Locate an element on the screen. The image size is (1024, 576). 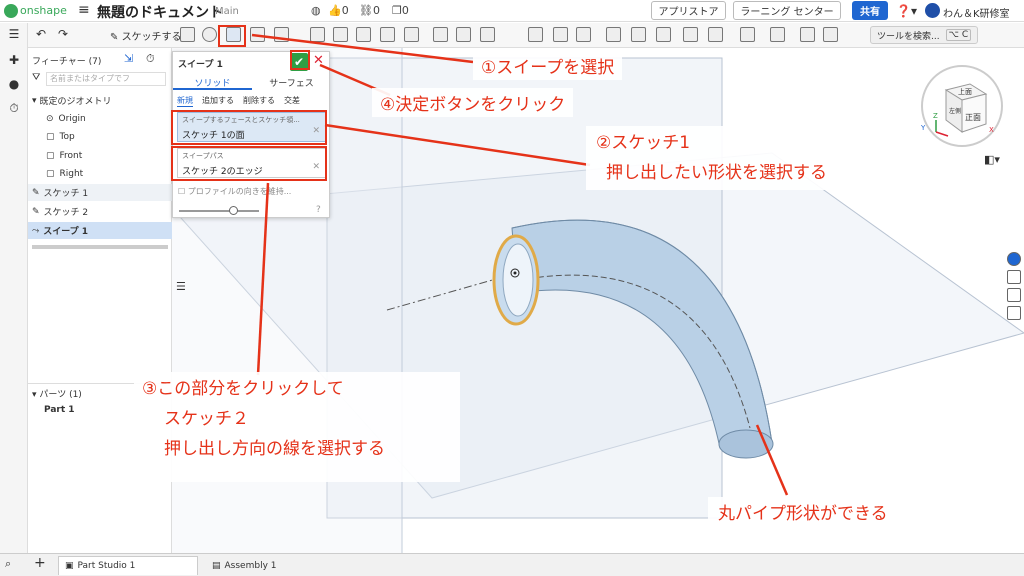
annotation-step3-line2: スケッチ２ is located at coordinates (206, 419).